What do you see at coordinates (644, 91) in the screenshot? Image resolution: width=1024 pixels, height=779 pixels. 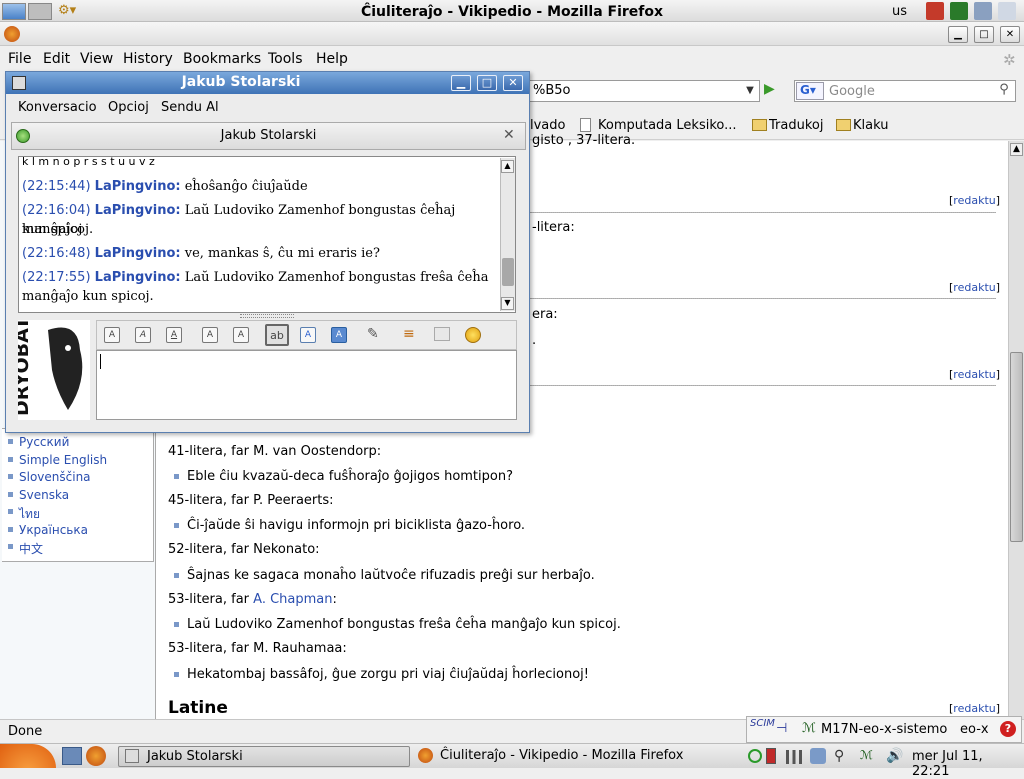 I see `url-bar: %B5o` at bounding box center [644, 91].